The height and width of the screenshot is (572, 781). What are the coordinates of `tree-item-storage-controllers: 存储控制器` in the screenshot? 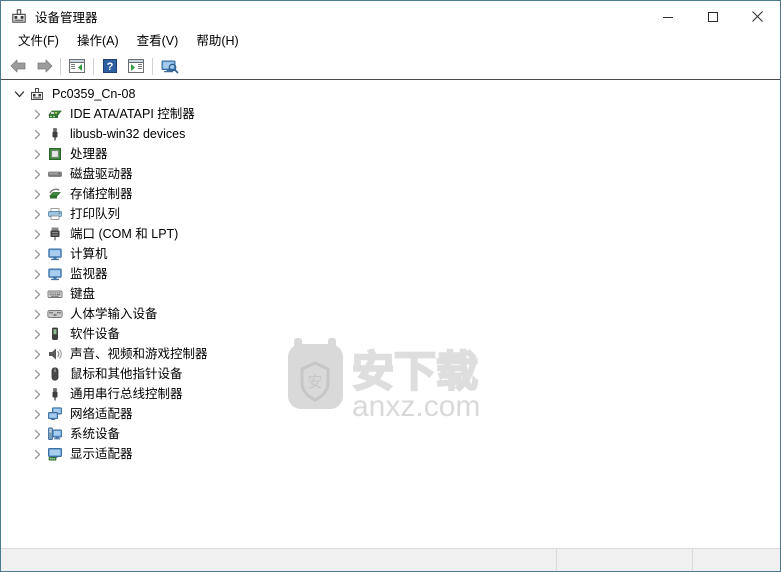 It's located at (390, 194).